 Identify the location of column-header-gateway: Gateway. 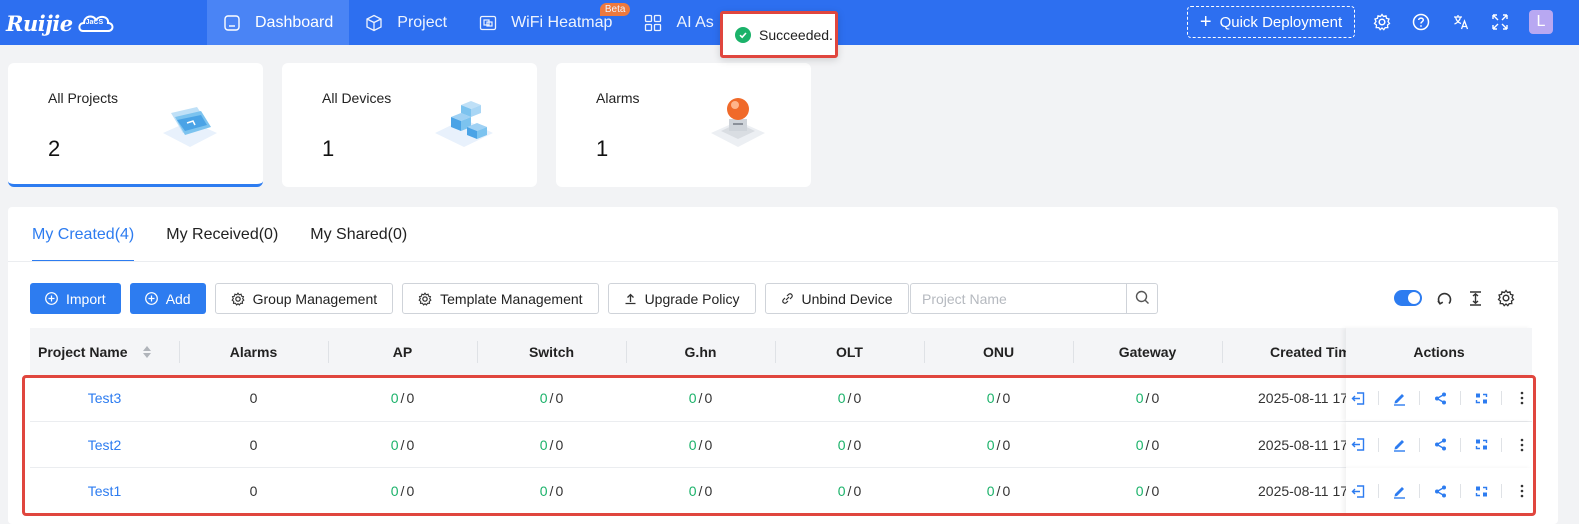
(1147, 351).